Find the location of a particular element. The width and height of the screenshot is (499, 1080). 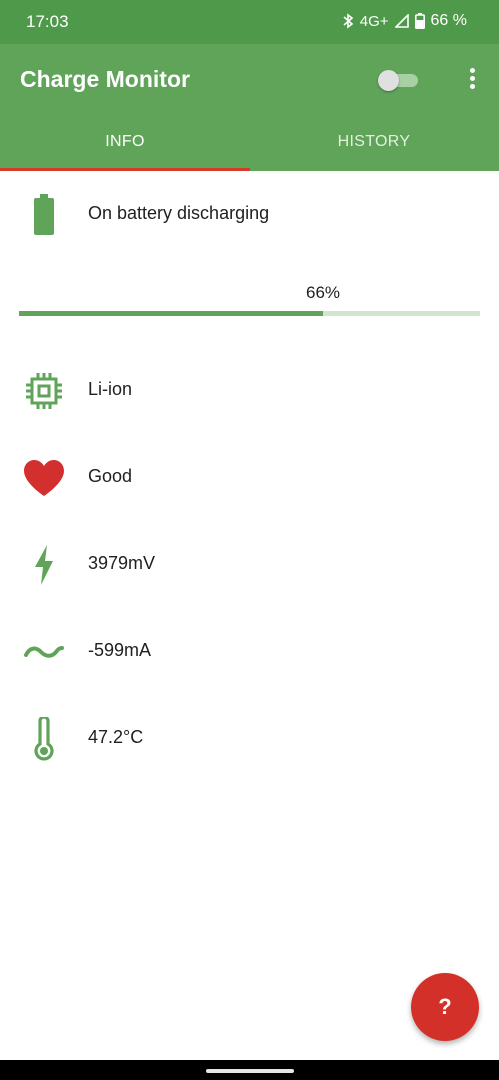

help-button: ? is located at coordinates (445, 1007).